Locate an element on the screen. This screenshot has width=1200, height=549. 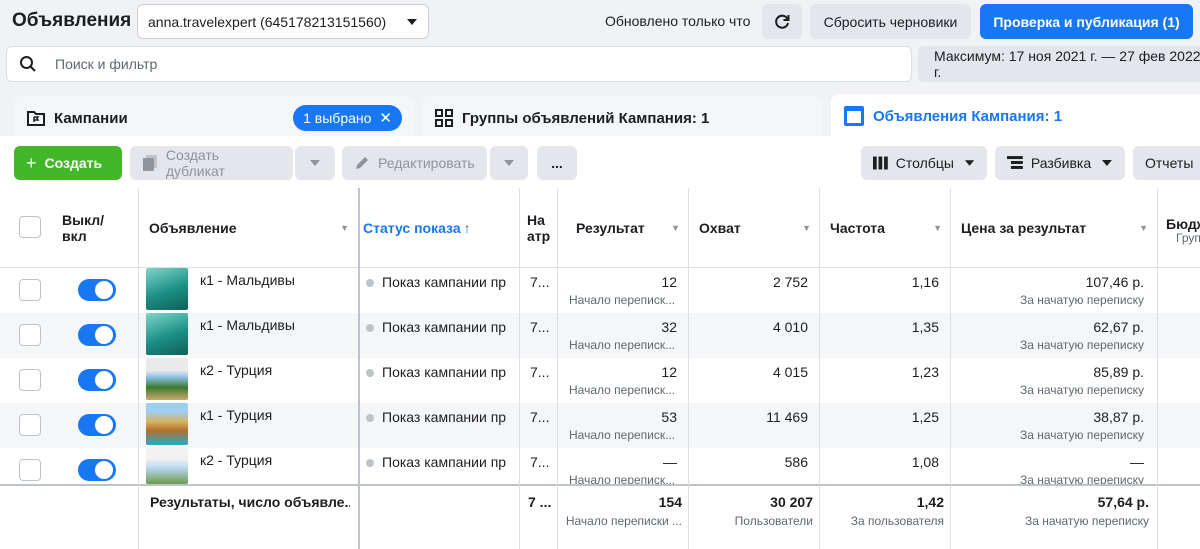
ad-window-icon is located at coordinates (854, 116).